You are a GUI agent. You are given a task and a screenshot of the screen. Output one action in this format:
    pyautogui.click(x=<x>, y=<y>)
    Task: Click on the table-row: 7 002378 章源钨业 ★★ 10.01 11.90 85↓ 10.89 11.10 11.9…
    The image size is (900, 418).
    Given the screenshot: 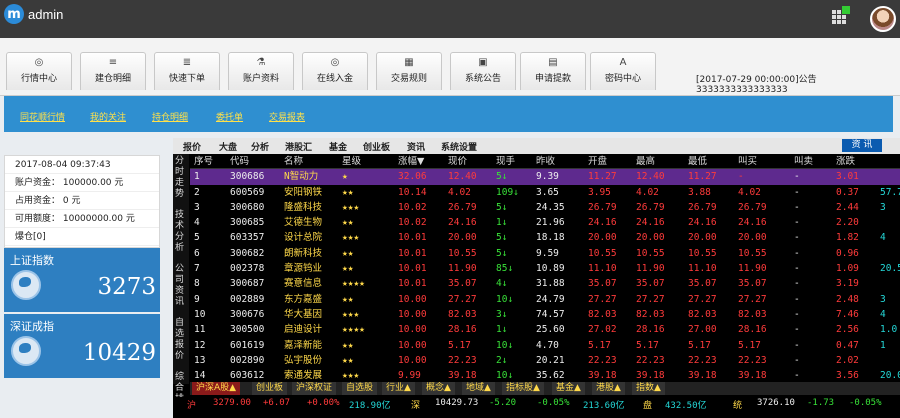 What is the action you would take?
    pyautogui.click(x=545, y=268)
    